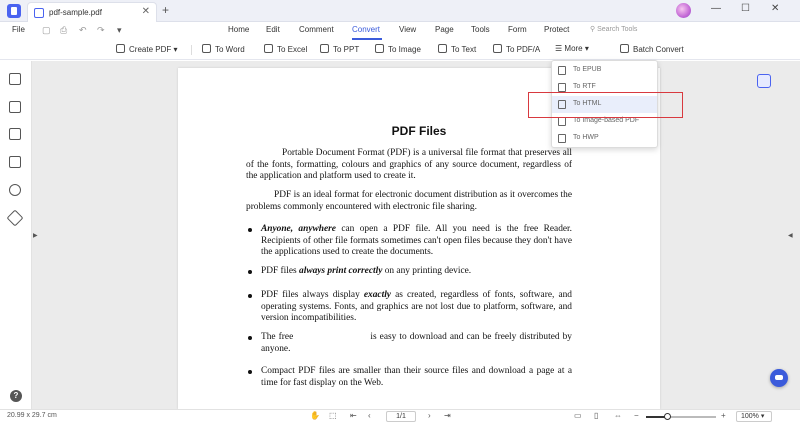  Describe the element at coordinates (32, 415) in the screenshot. I see `page-dimensions: 20.99 x 29.7 cm` at that location.